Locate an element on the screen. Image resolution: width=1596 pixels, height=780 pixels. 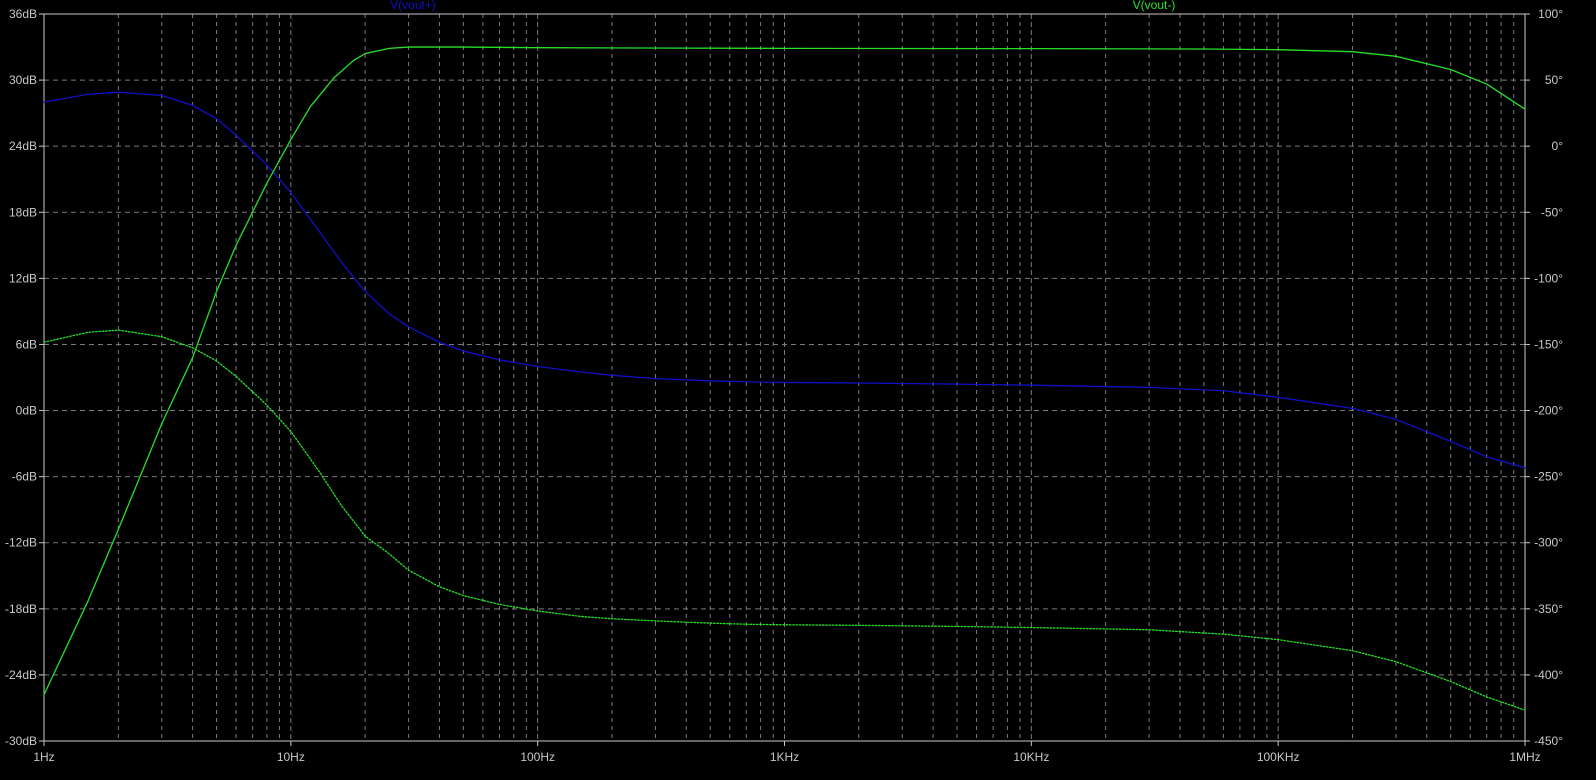
right-axis-tick-label: -450° is located at coordinates (1548, 741).